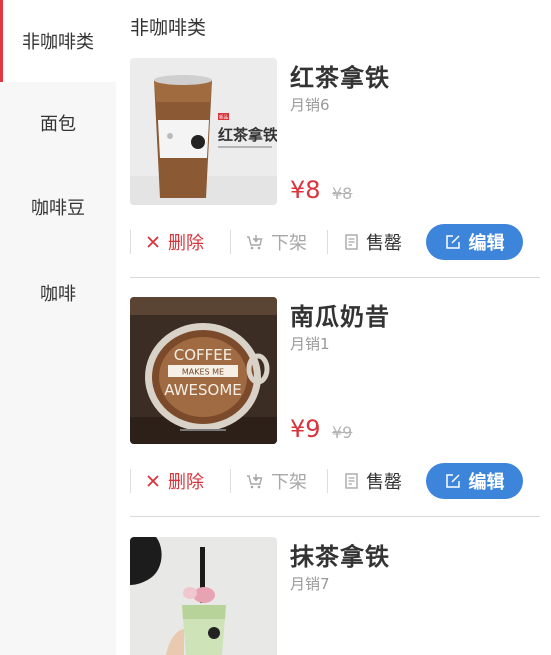 This screenshot has width=551, height=655. I want to click on sidebar-item-bread: 面包, so click(58, 123).